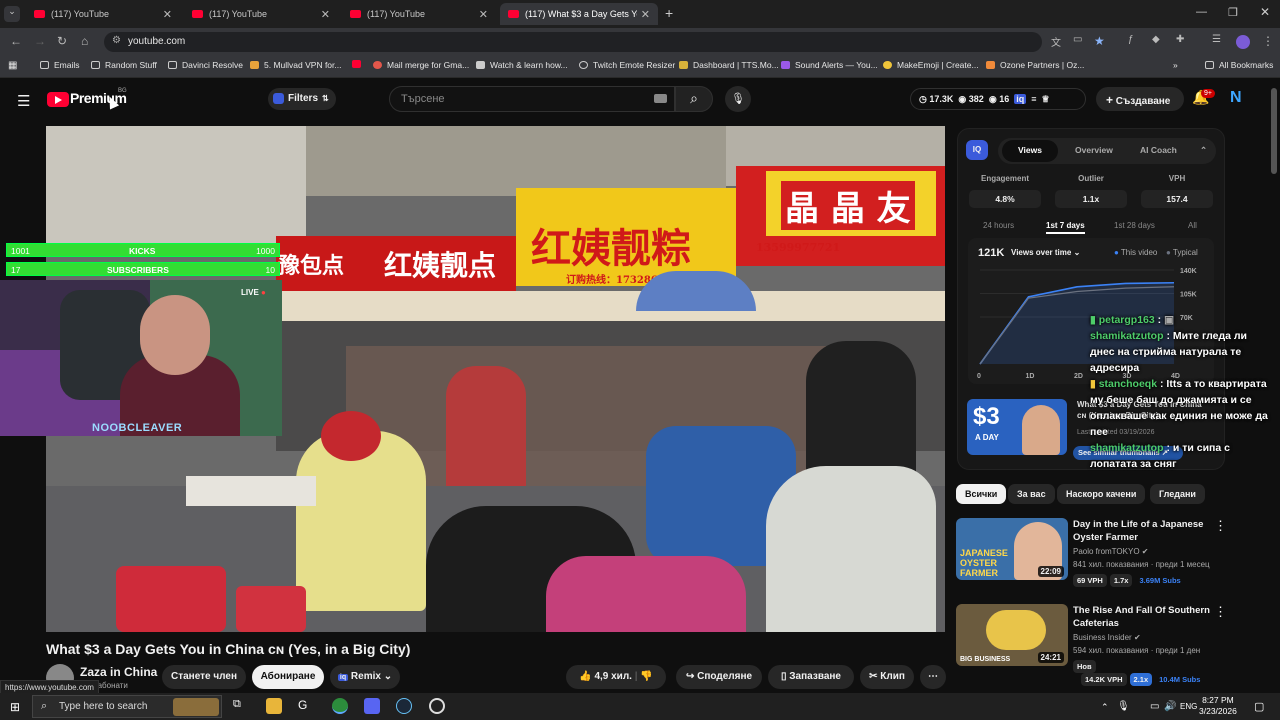 The height and width of the screenshot is (720, 1280). I want to click on range-all: All, so click(1192, 225).